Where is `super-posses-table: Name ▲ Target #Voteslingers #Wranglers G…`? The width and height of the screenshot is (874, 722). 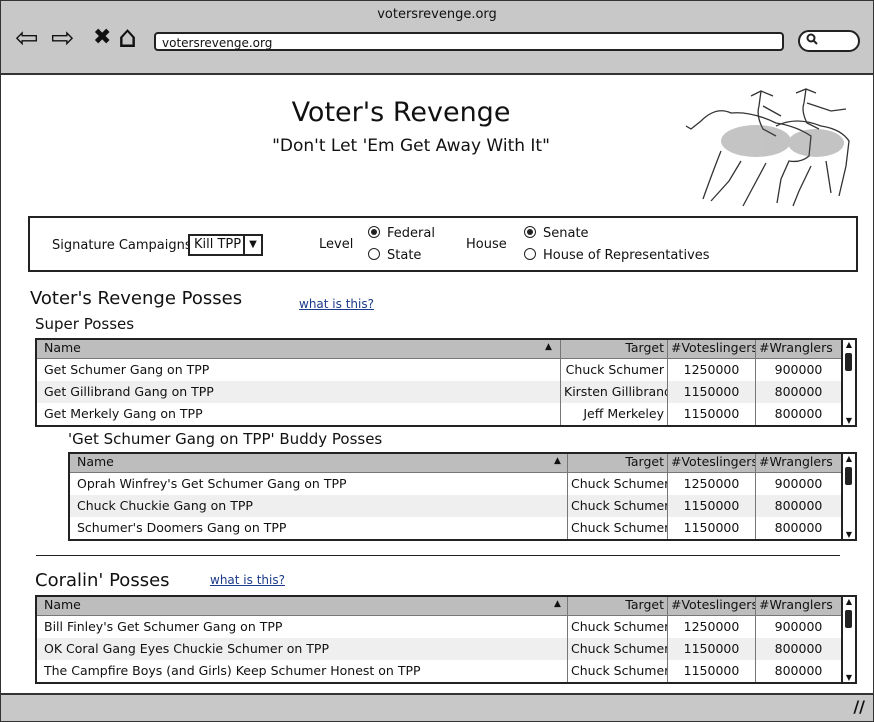 super-posses-table: Name ▲ Target #Voteslingers #Wranglers G… is located at coordinates (446, 382).